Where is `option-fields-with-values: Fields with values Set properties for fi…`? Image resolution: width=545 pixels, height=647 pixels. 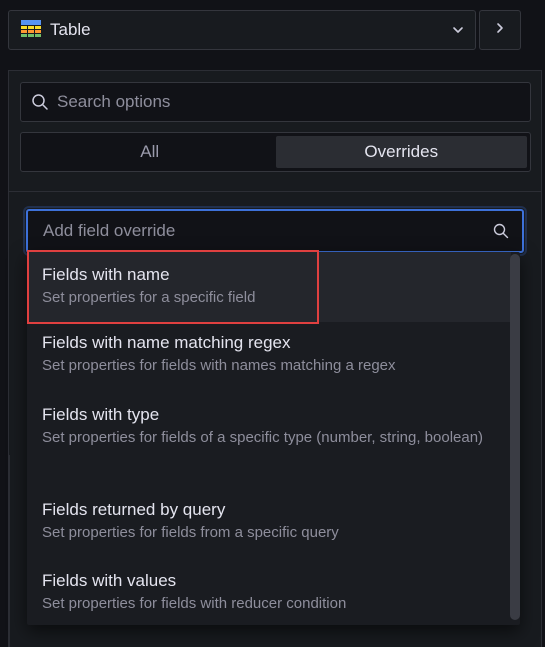 option-fields-with-values: Fields with values Set properties for fi… is located at coordinates (269, 595).